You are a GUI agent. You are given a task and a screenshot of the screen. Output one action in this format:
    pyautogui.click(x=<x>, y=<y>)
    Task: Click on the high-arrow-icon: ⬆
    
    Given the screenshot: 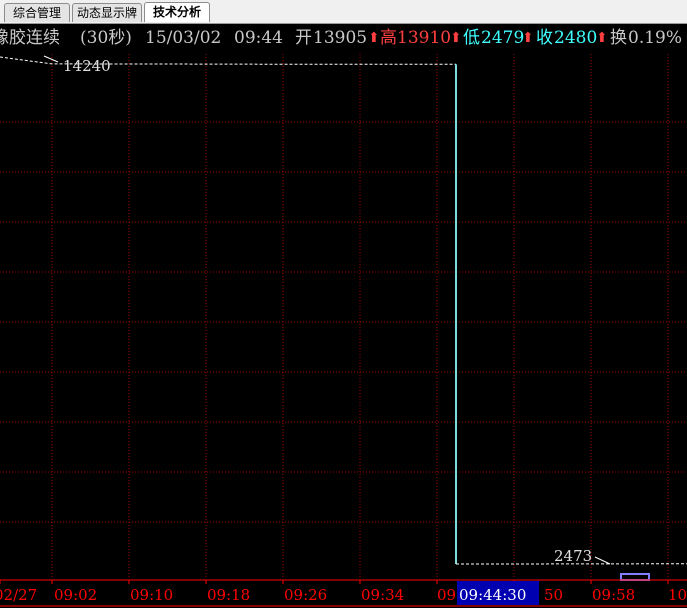 What is the action you would take?
    pyautogui.click(x=456, y=38)
    